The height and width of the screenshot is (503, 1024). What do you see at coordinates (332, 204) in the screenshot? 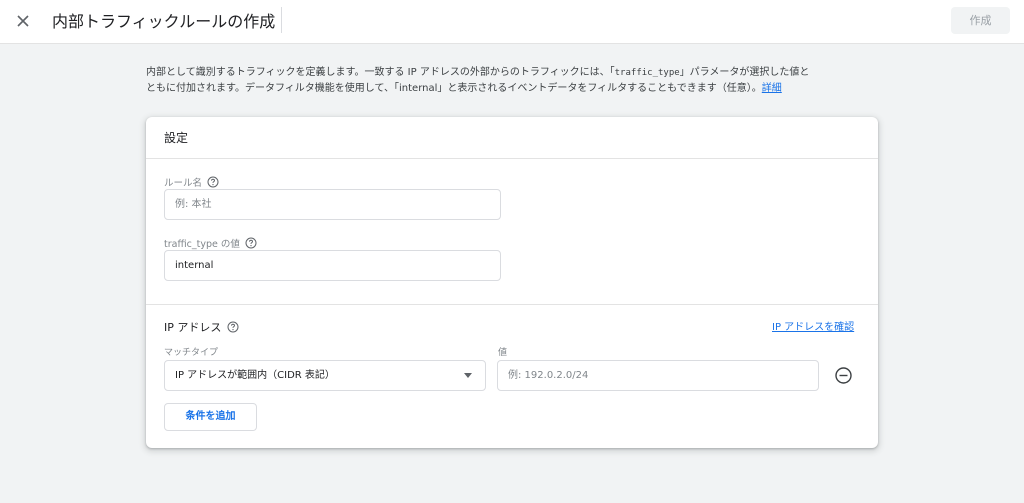
I see `rule-name-input` at bounding box center [332, 204].